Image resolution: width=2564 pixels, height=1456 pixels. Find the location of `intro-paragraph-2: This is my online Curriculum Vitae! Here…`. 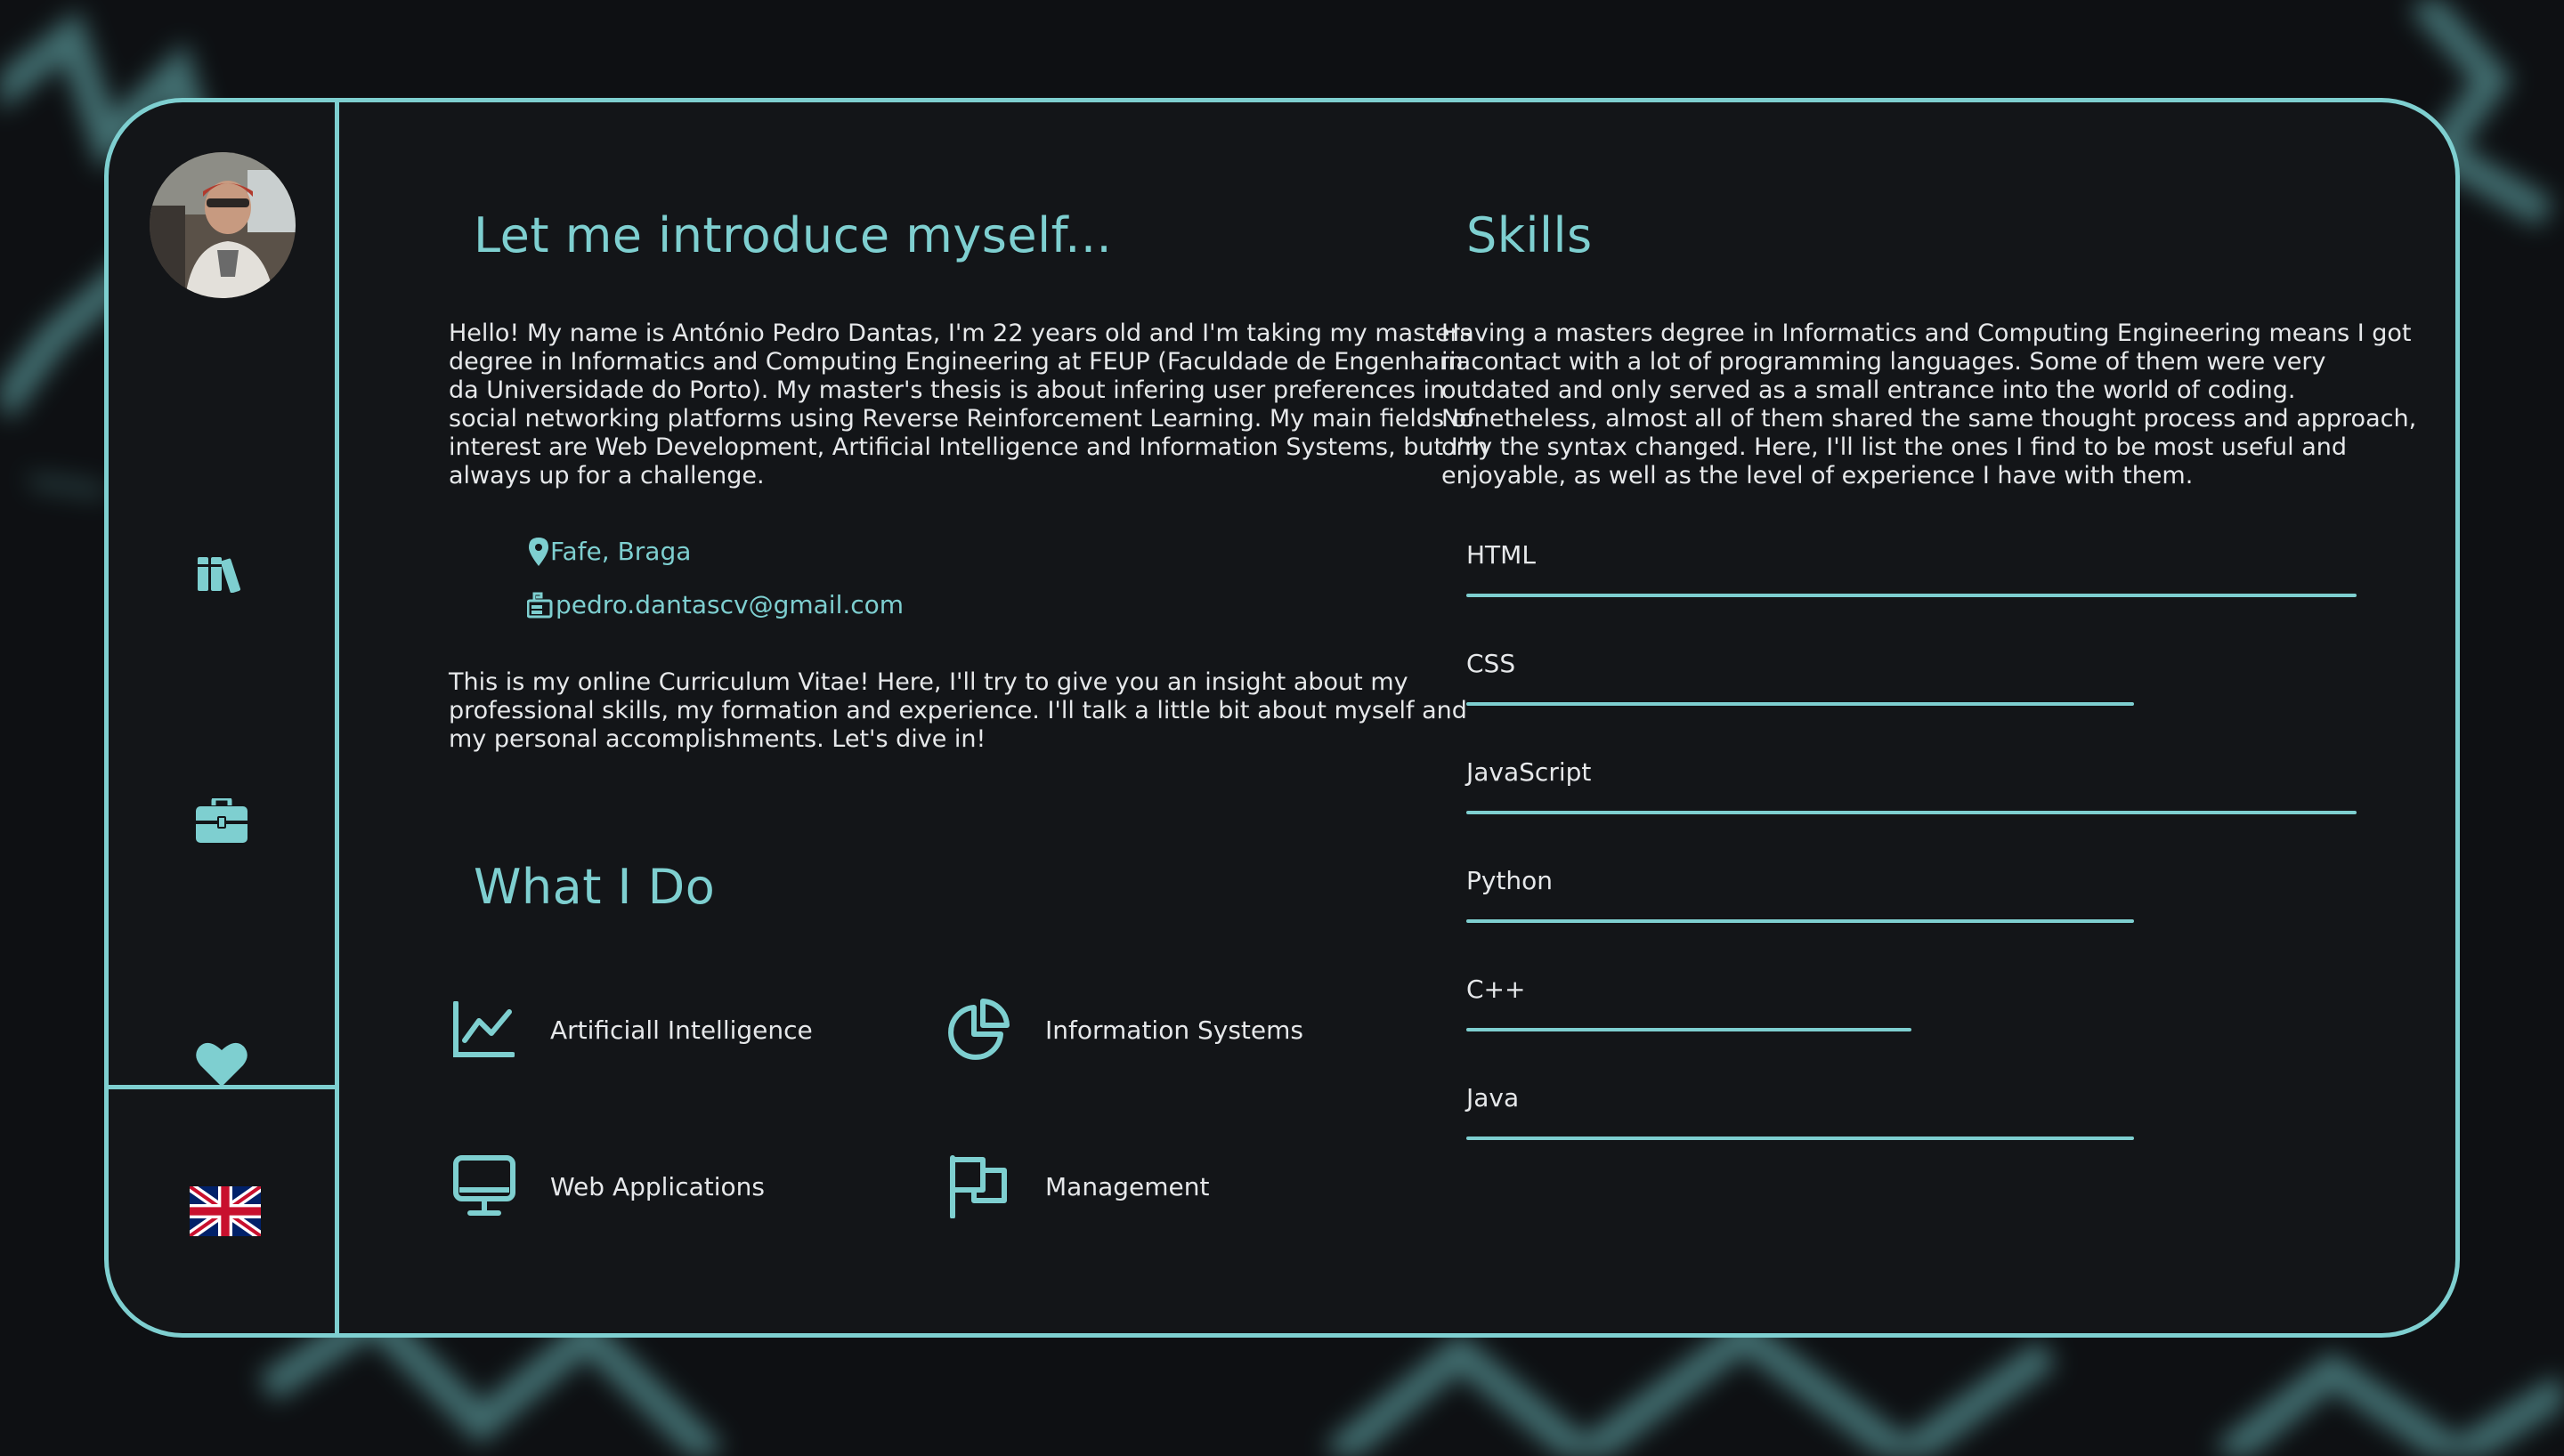

intro-paragraph-2: This is my online Curriculum Vitae! Here… is located at coordinates (958, 710).